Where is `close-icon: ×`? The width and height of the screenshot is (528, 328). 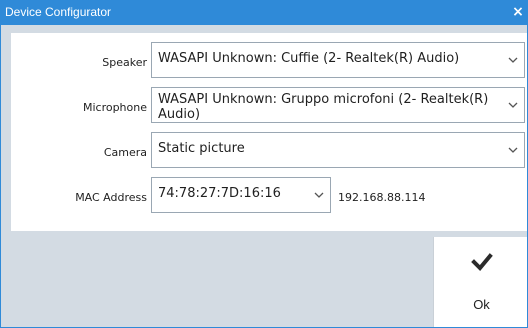 close-icon: × is located at coordinates (518, 12).